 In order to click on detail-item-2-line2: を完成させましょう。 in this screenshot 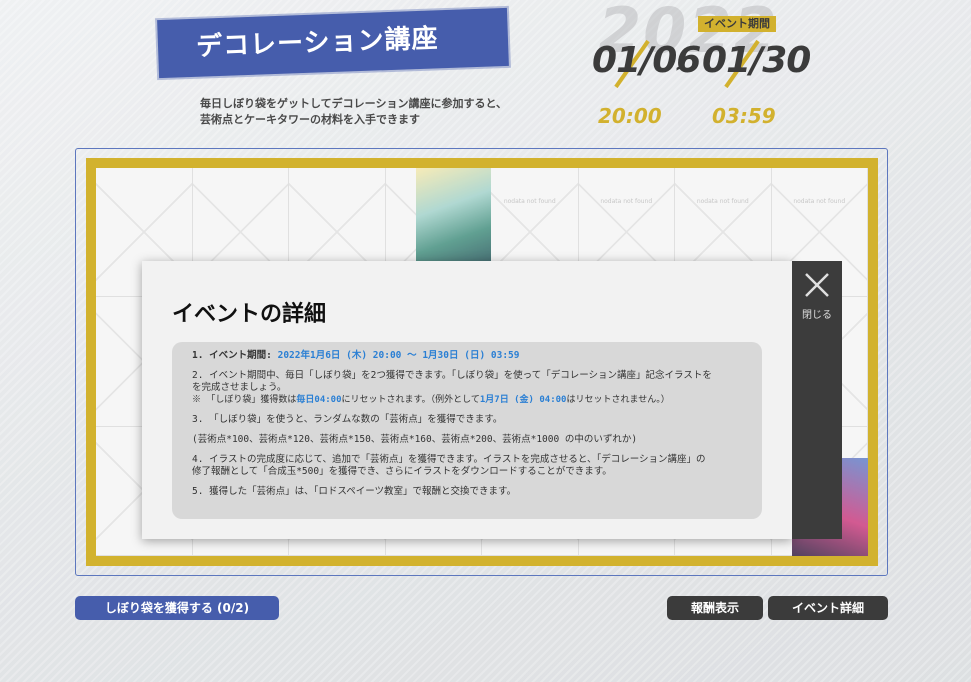, I will do `click(239, 387)`.